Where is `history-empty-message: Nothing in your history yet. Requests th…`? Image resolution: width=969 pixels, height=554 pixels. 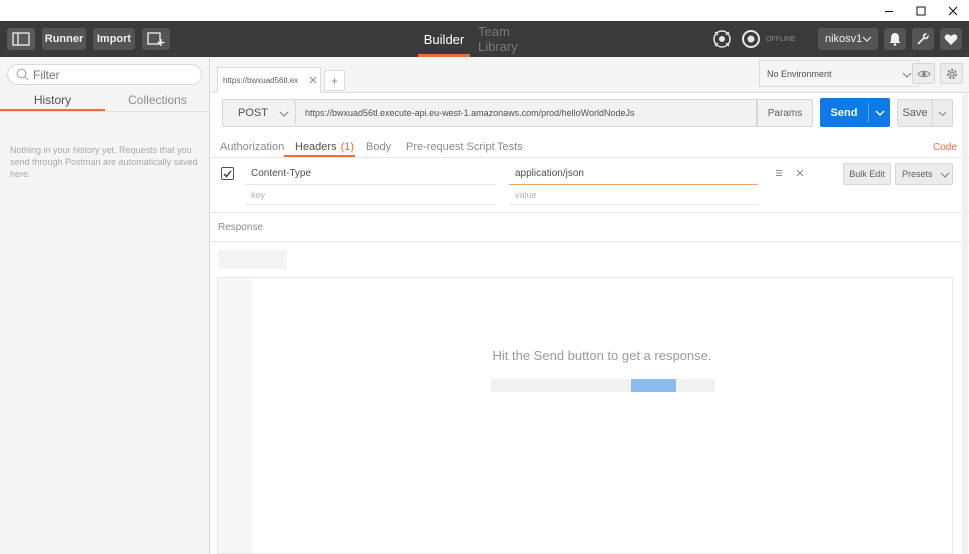 history-empty-message: Nothing in your history yet. Requests th… is located at coordinates (104, 162).